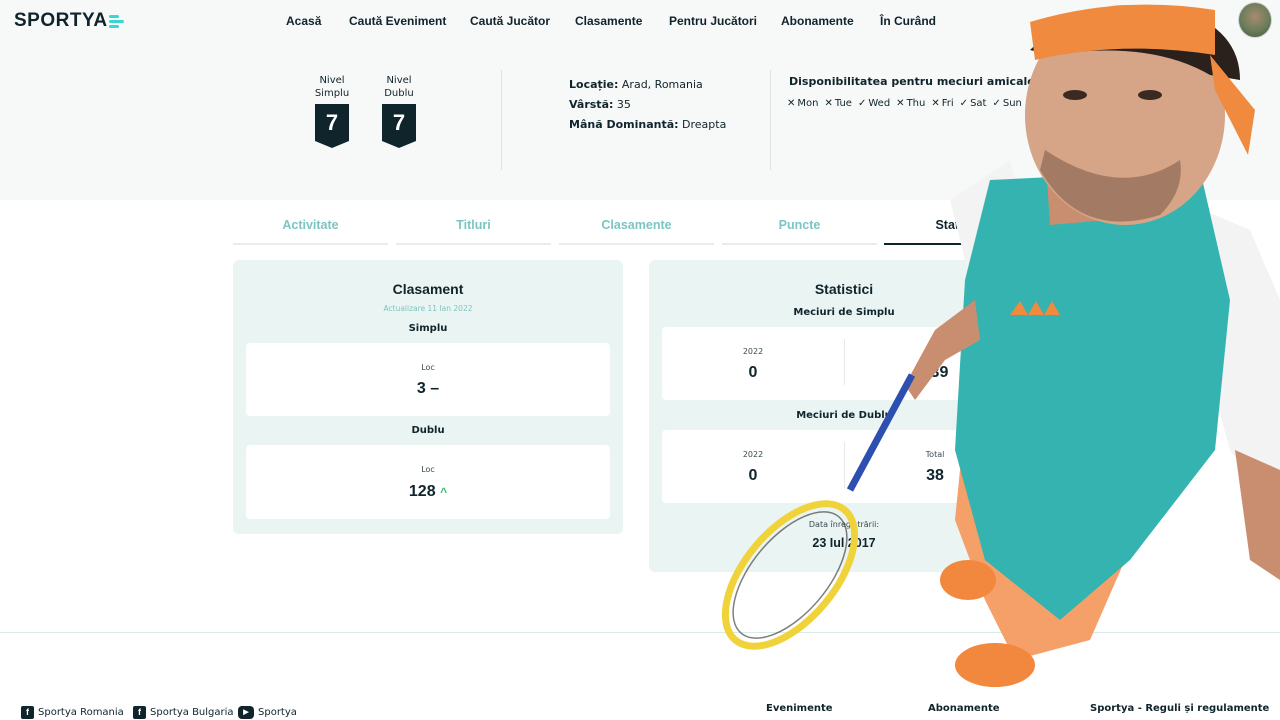 The height and width of the screenshot is (720, 1280). Describe the element at coordinates (399, 126) in the screenshot. I see `doubles-level-badge: 7` at that location.